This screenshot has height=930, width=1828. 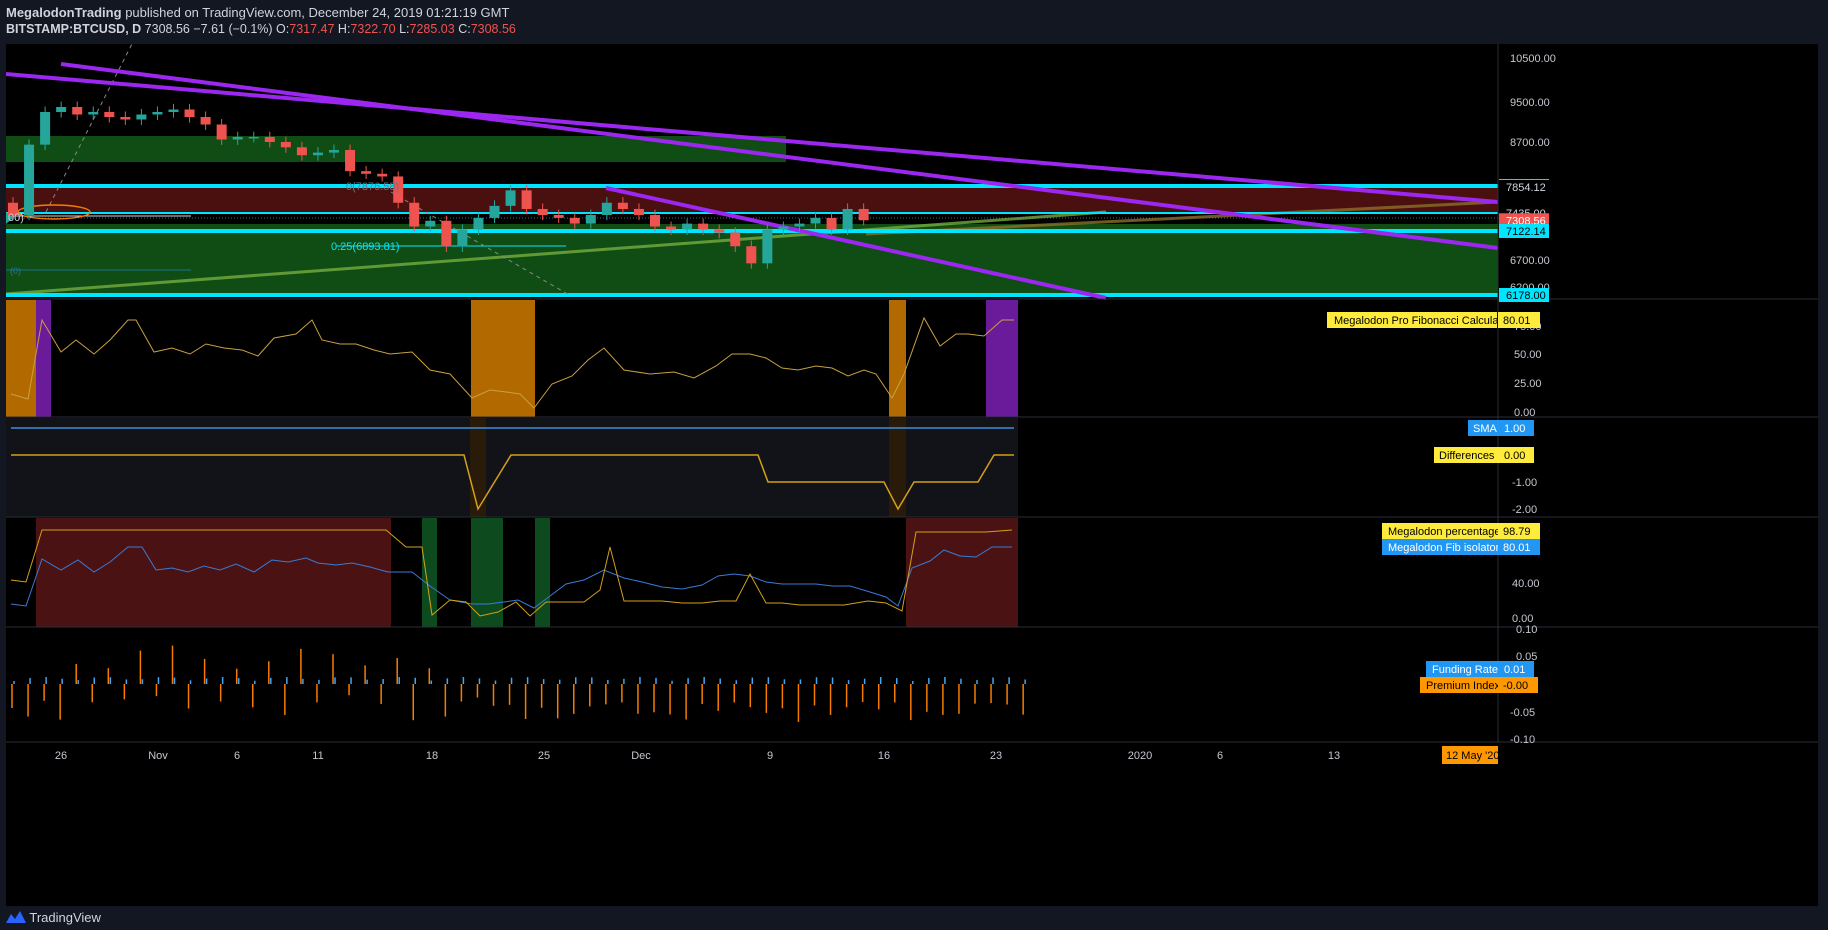 I want to click on time-tick: 6, so click(x=237, y=756).